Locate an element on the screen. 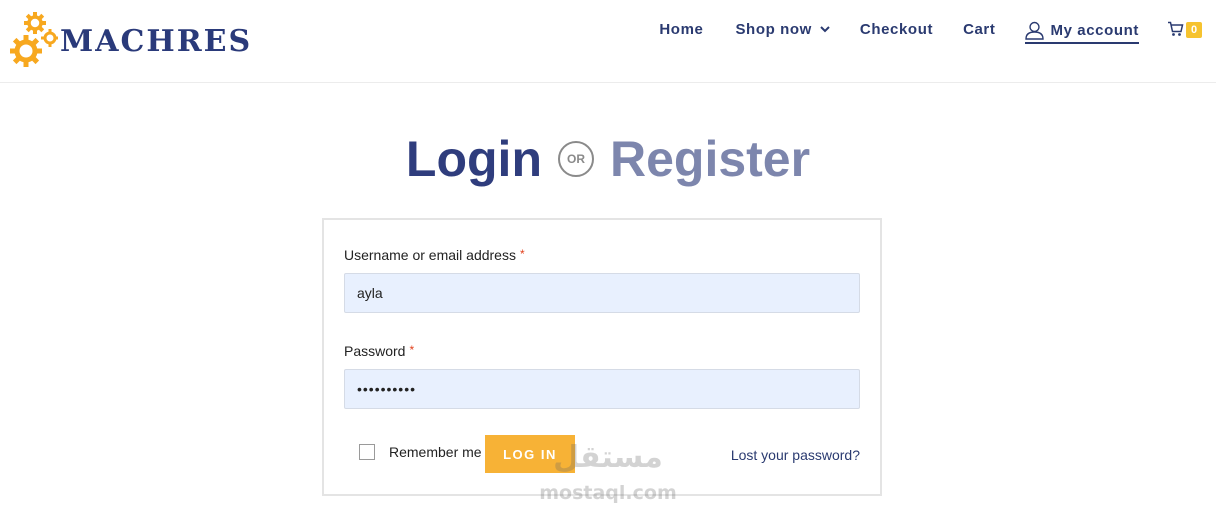 The width and height of the screenshot is (1216, 517). site-logo: MACHRES is located at coordinates (131, 40).